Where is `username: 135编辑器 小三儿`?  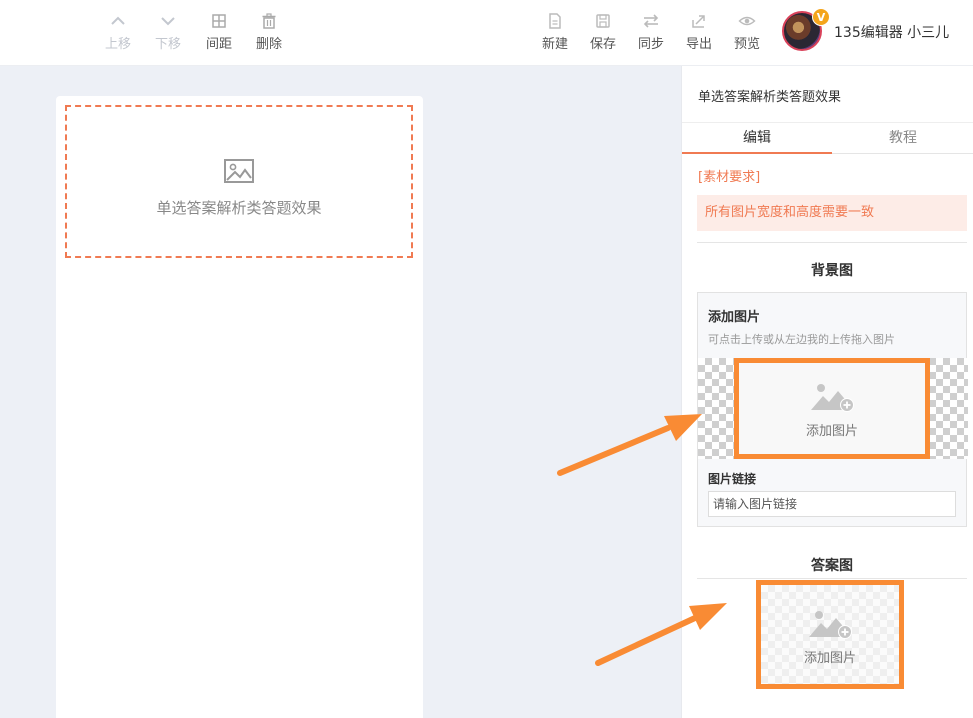 username: 135编辑器 小三儿 is located at coordinates (891, 32).